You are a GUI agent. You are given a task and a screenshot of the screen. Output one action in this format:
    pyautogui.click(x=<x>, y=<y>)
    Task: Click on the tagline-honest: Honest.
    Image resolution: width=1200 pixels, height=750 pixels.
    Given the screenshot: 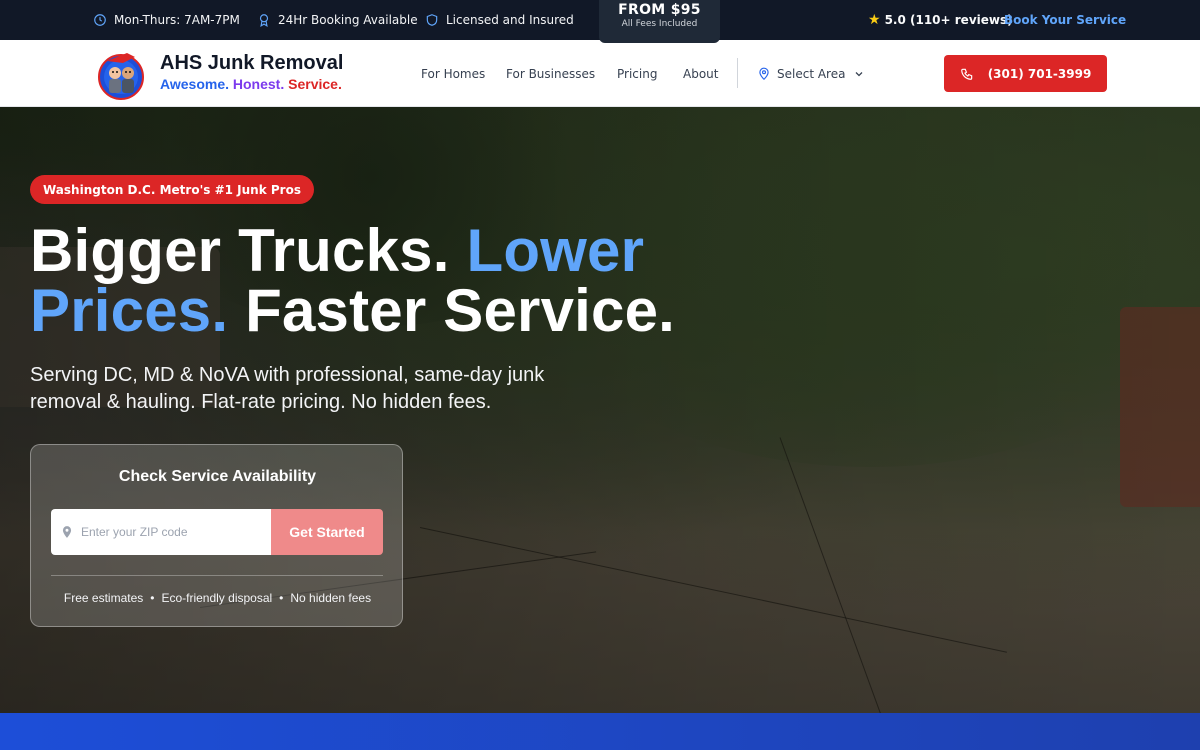 What is the action you would take?
    pyautogui.click(x=258, y=84)
    